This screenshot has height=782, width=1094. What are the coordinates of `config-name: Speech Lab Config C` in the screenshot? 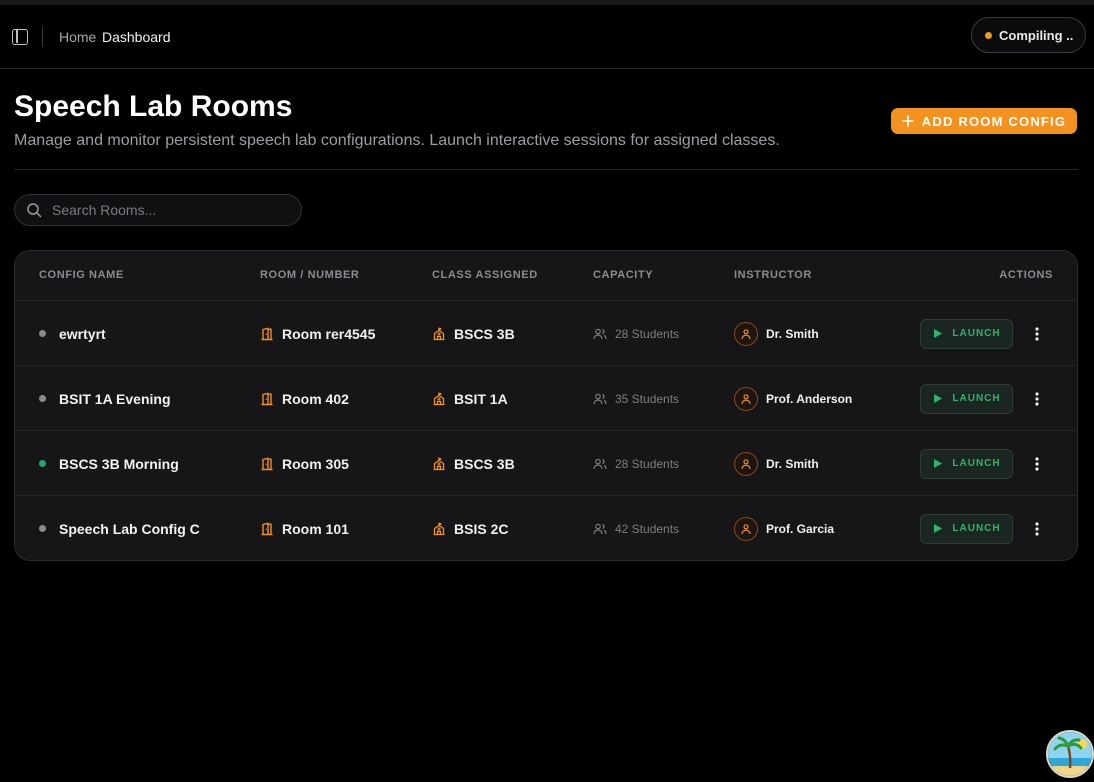 It's located at (129, 528).